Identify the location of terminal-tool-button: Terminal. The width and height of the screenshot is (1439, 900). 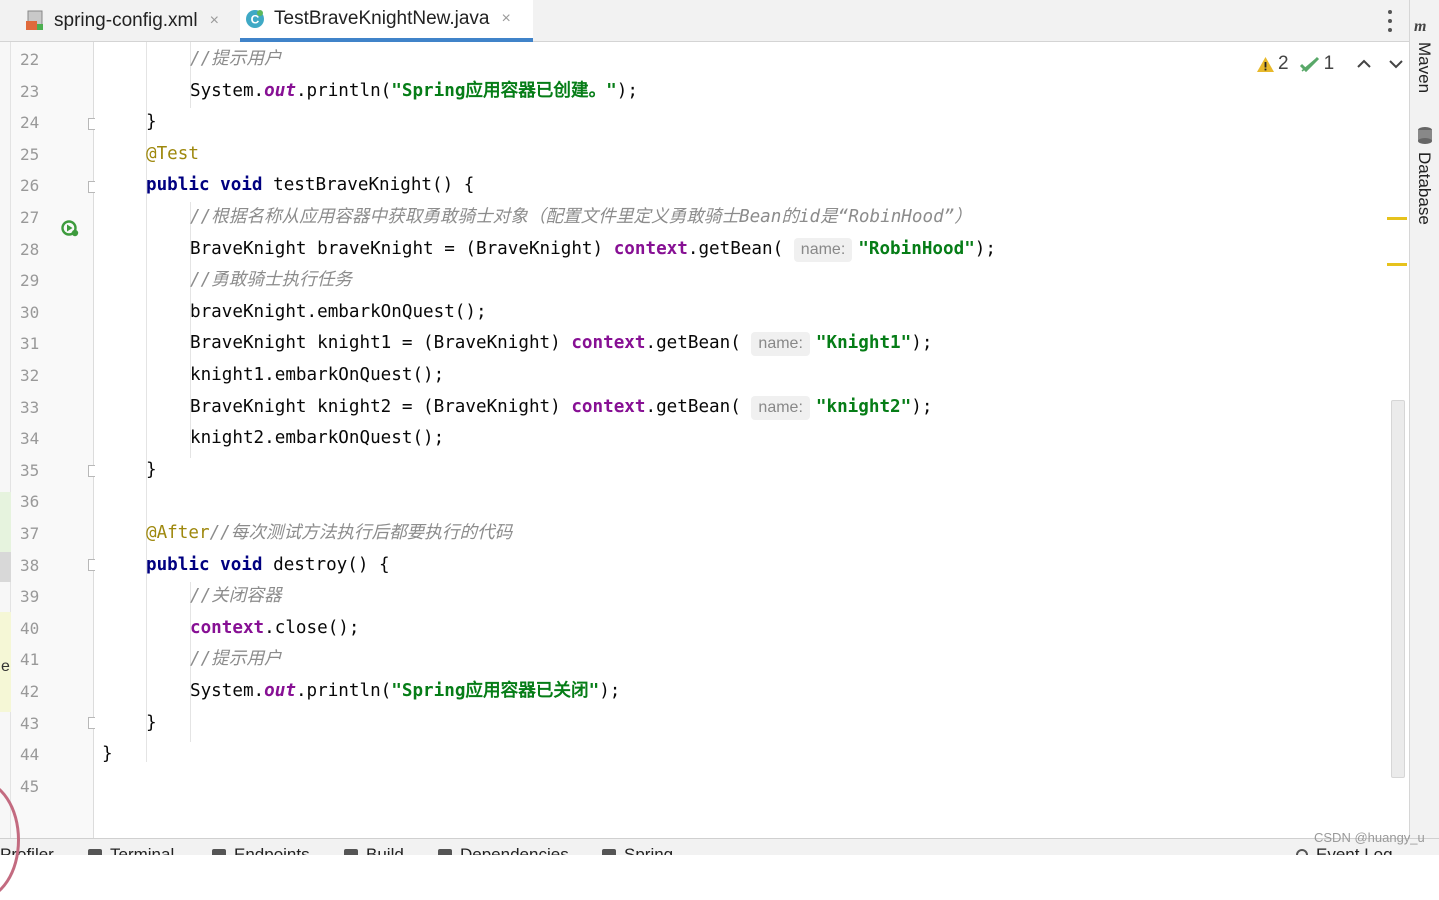
(131, 850).